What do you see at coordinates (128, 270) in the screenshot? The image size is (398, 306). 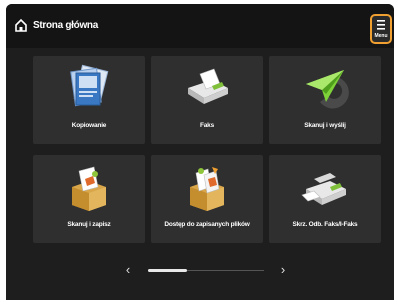 I see `chevron-left-icon: ‹` at bounding box center [128, 270].